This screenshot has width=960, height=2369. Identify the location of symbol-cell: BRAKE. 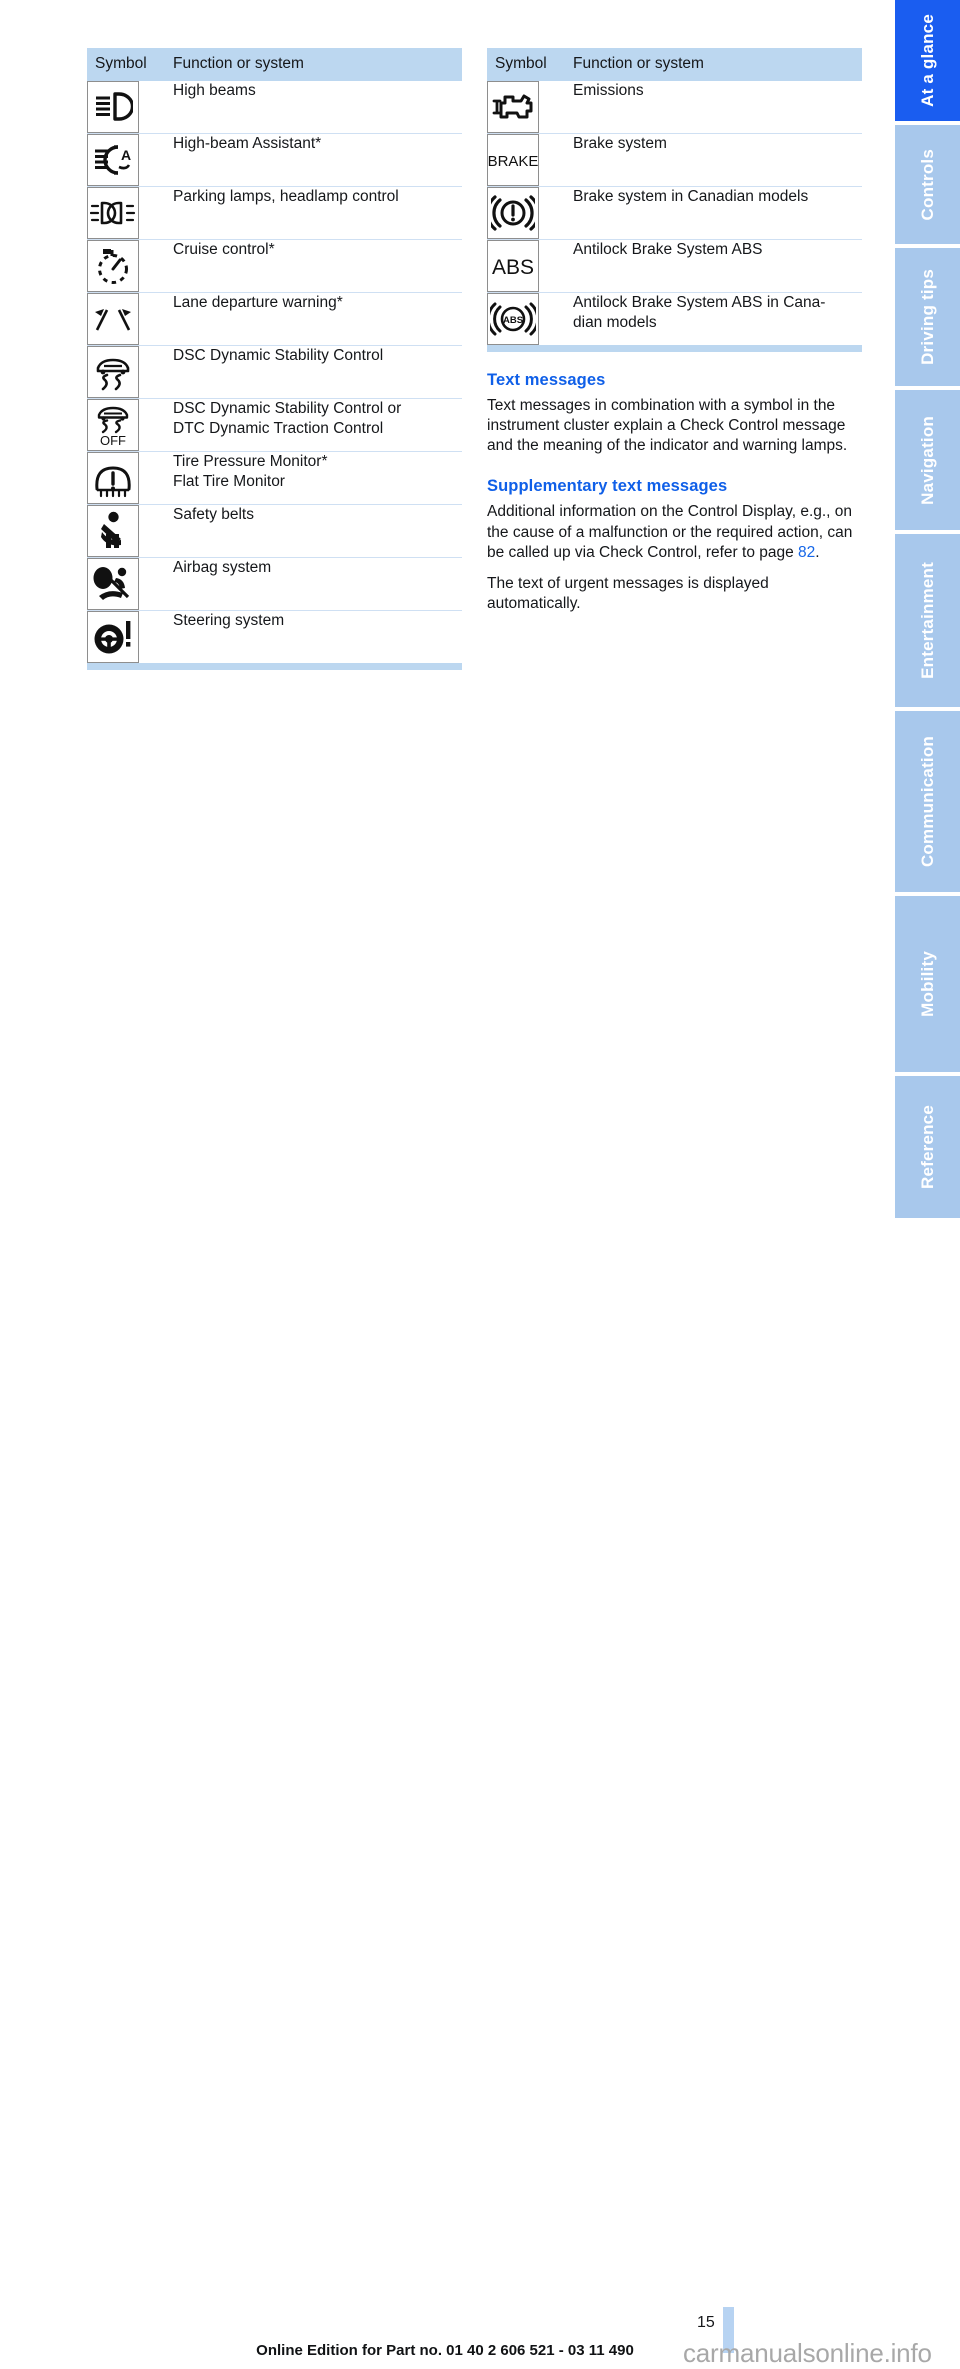
(530, 160).